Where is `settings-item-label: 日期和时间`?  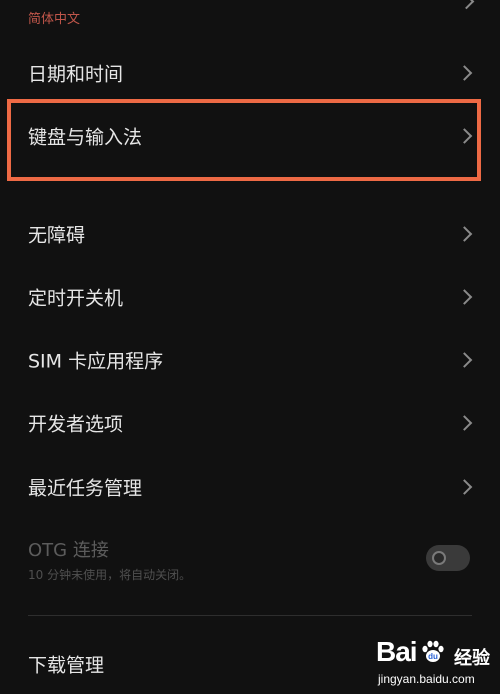
settings-item-label: 日期和时间 is located at coordinates (76, 74).